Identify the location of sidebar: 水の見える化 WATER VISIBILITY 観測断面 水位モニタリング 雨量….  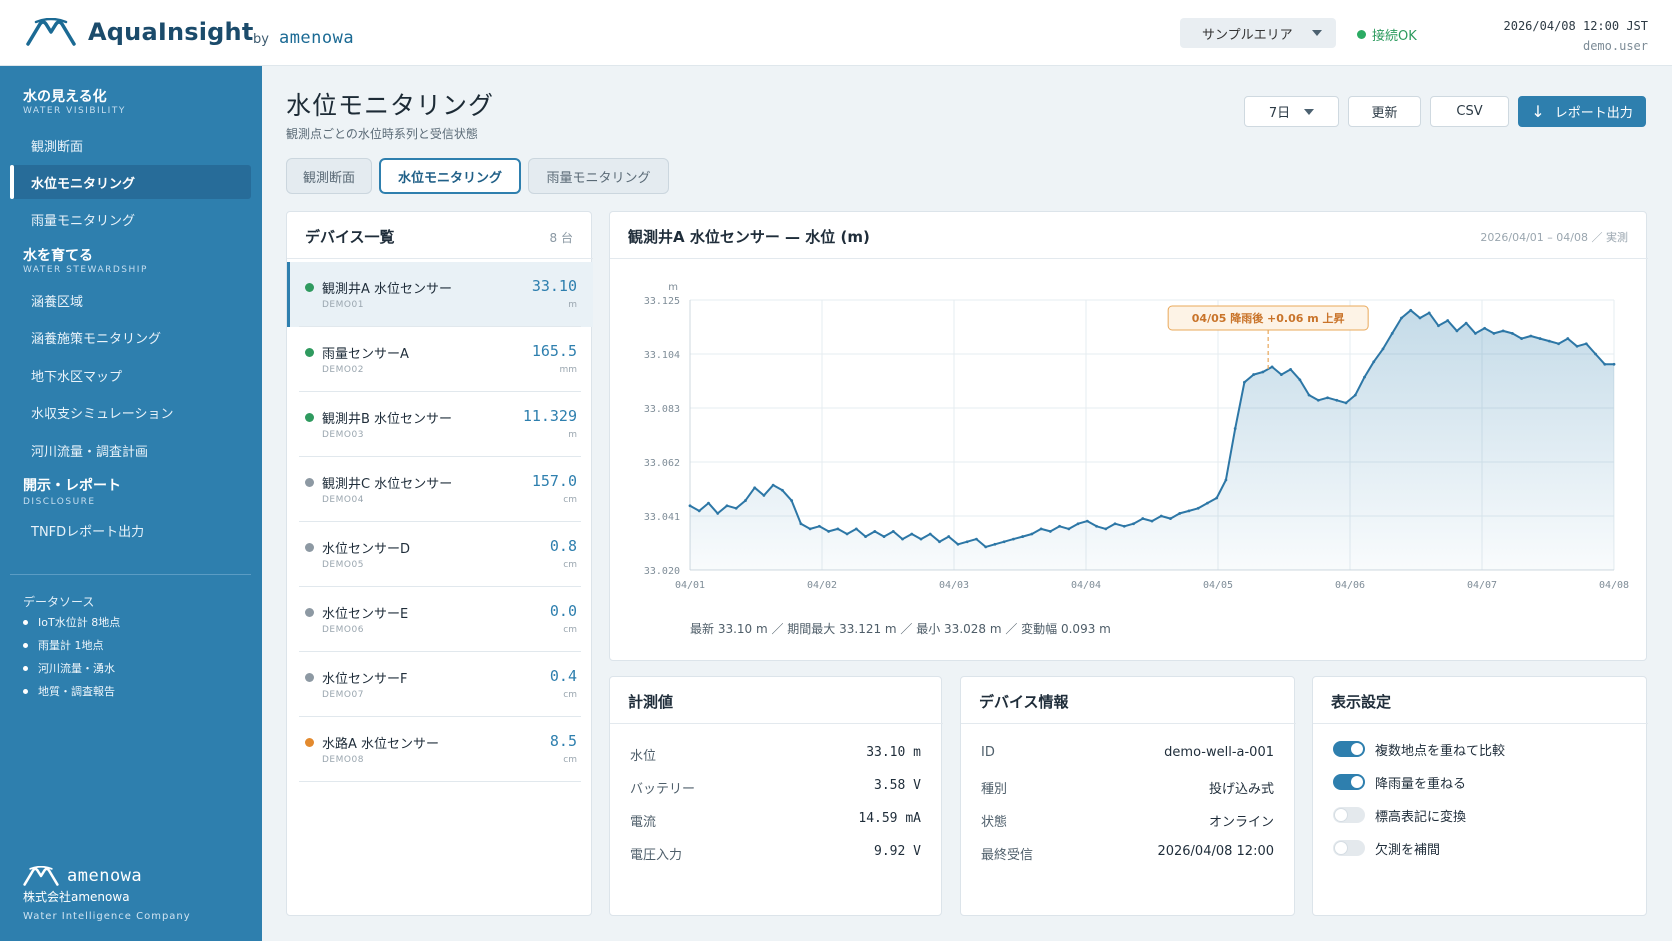
(131, 503).